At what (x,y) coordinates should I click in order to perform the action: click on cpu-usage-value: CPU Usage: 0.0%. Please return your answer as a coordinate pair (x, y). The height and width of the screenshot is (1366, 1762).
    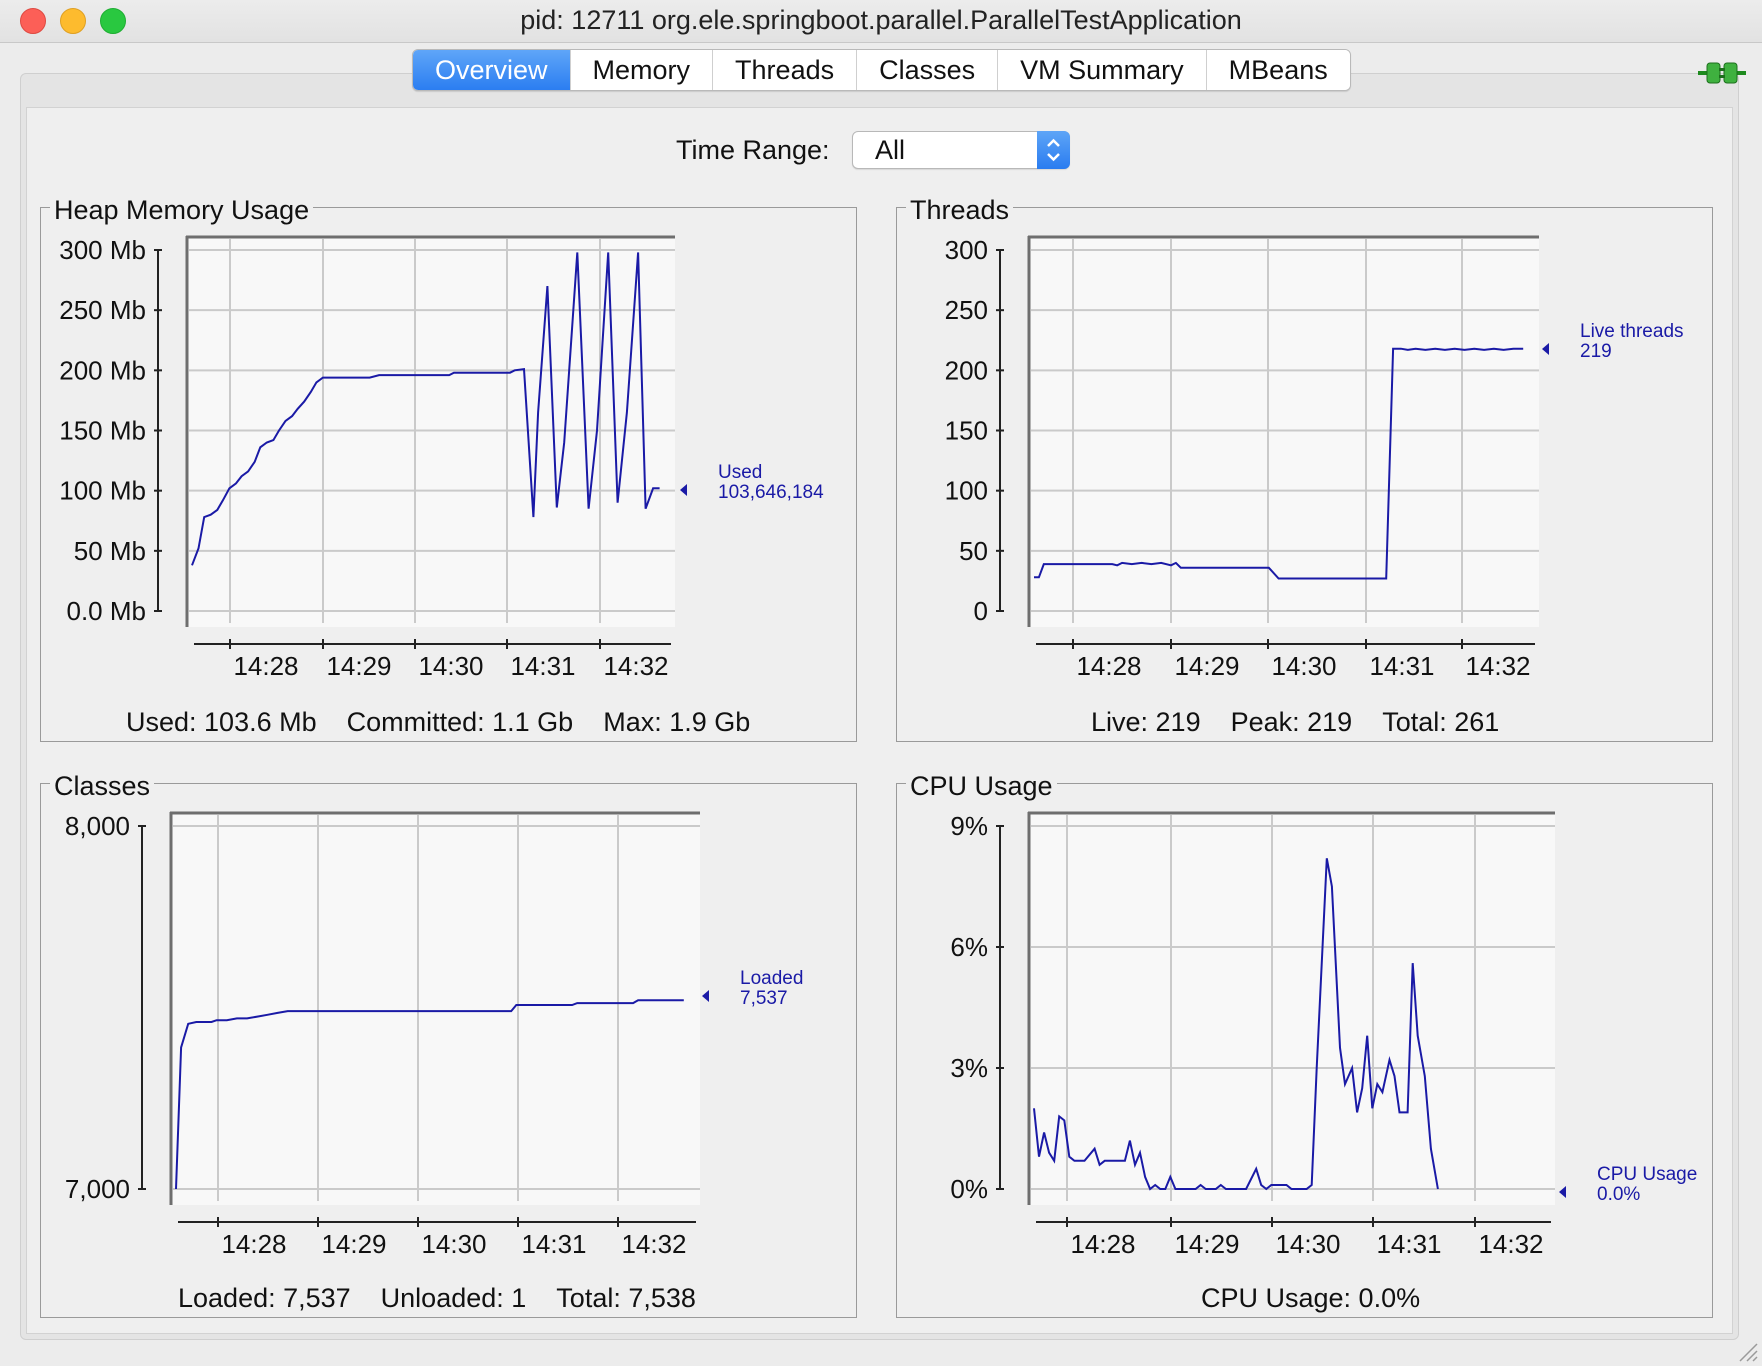
    Looking at the image, I should click on (1311, 1298).